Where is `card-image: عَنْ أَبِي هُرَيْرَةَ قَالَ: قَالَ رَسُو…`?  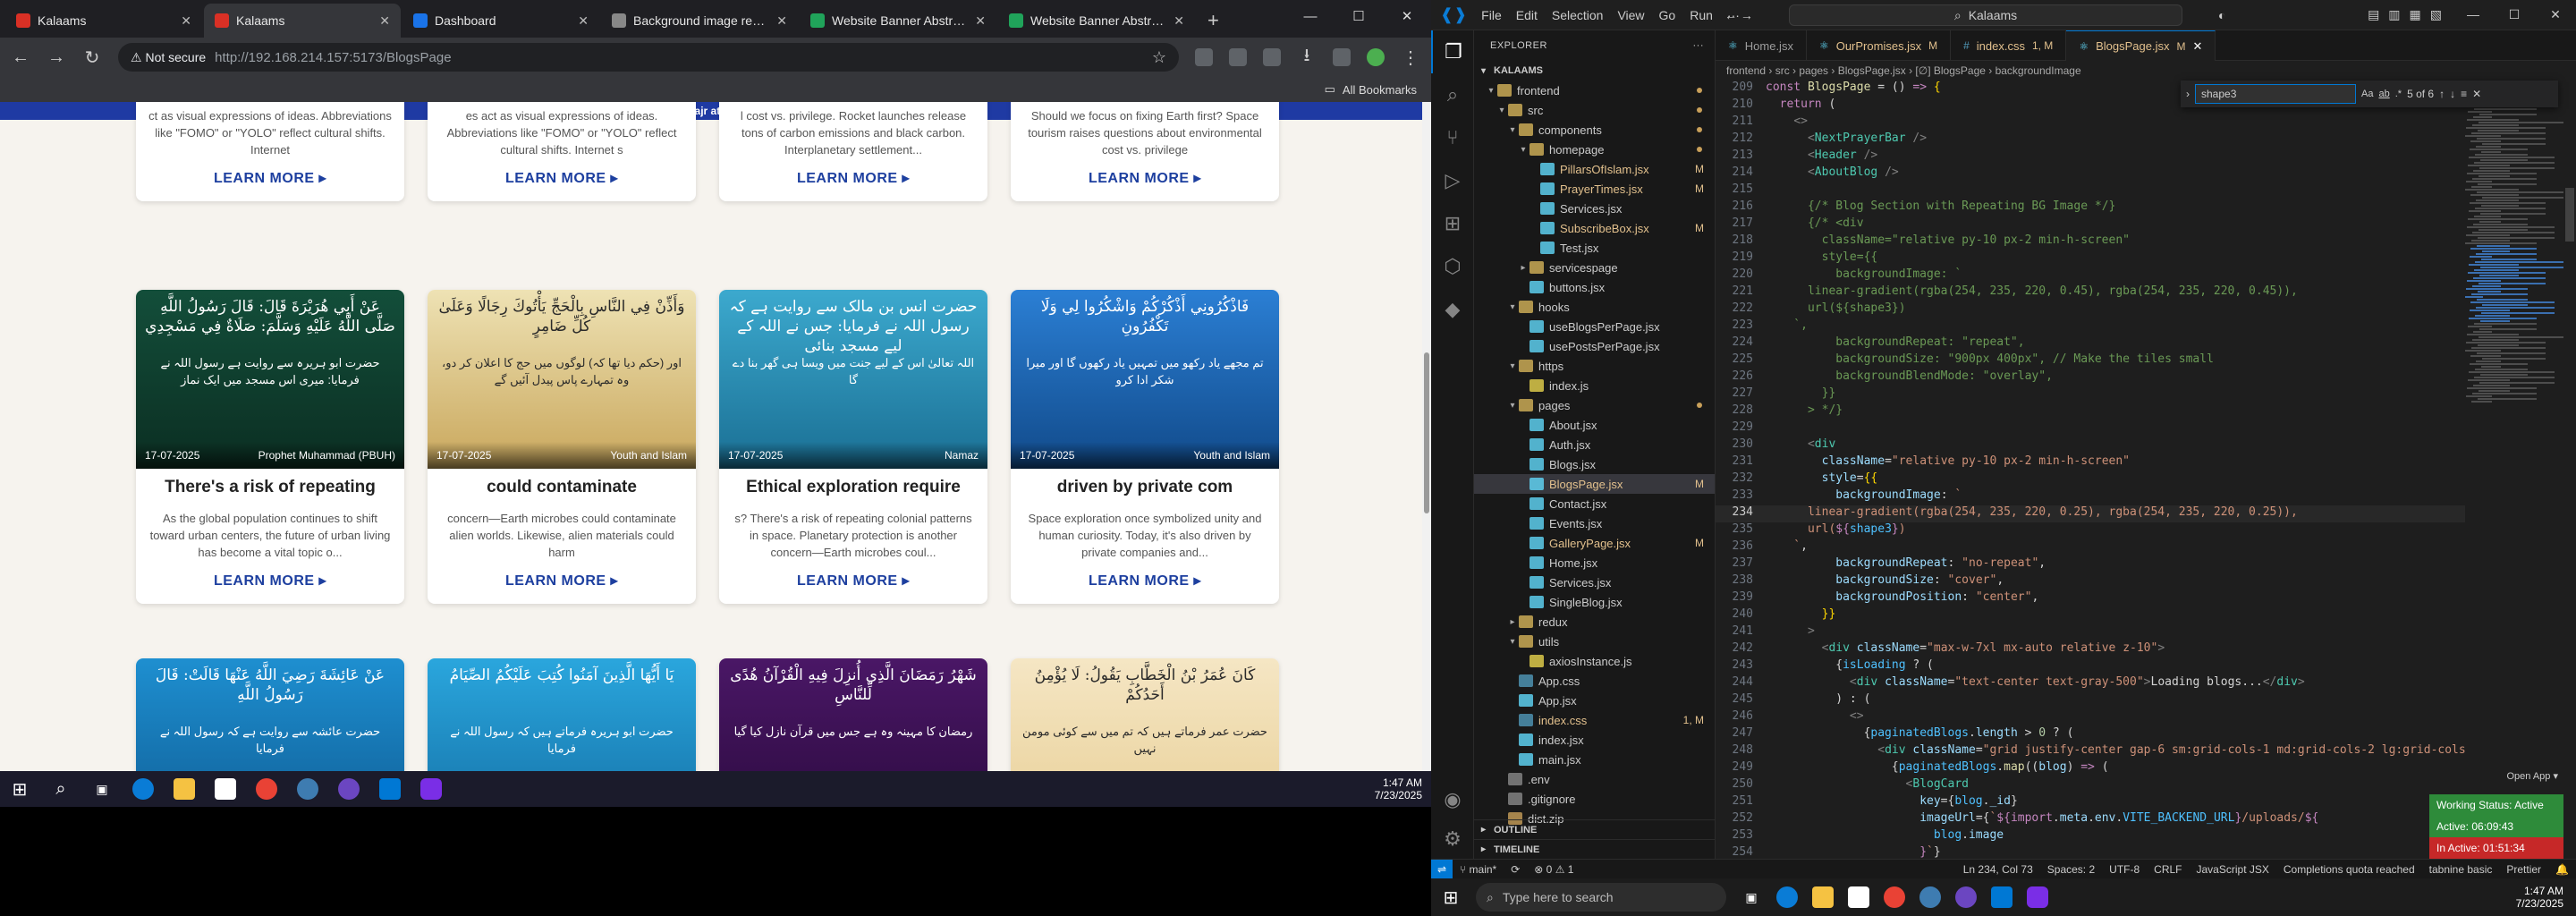 card-image: عَنْ أَبِي هُرَيْرَةَ قَالَ: قَالَ رَسُو… is located at coordinates (270, 379).